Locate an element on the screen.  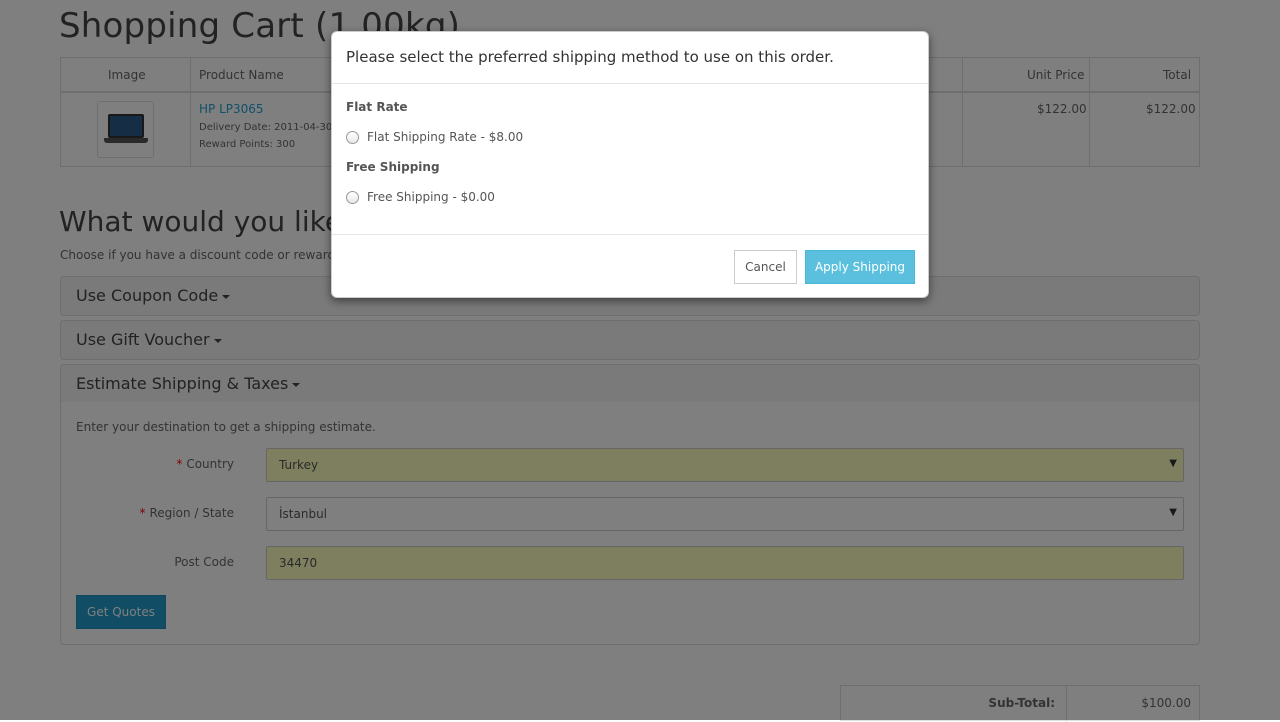
flat-rate-option-label: Flat Shipping Rate - $8.00 is located at coordinates (445, 137).